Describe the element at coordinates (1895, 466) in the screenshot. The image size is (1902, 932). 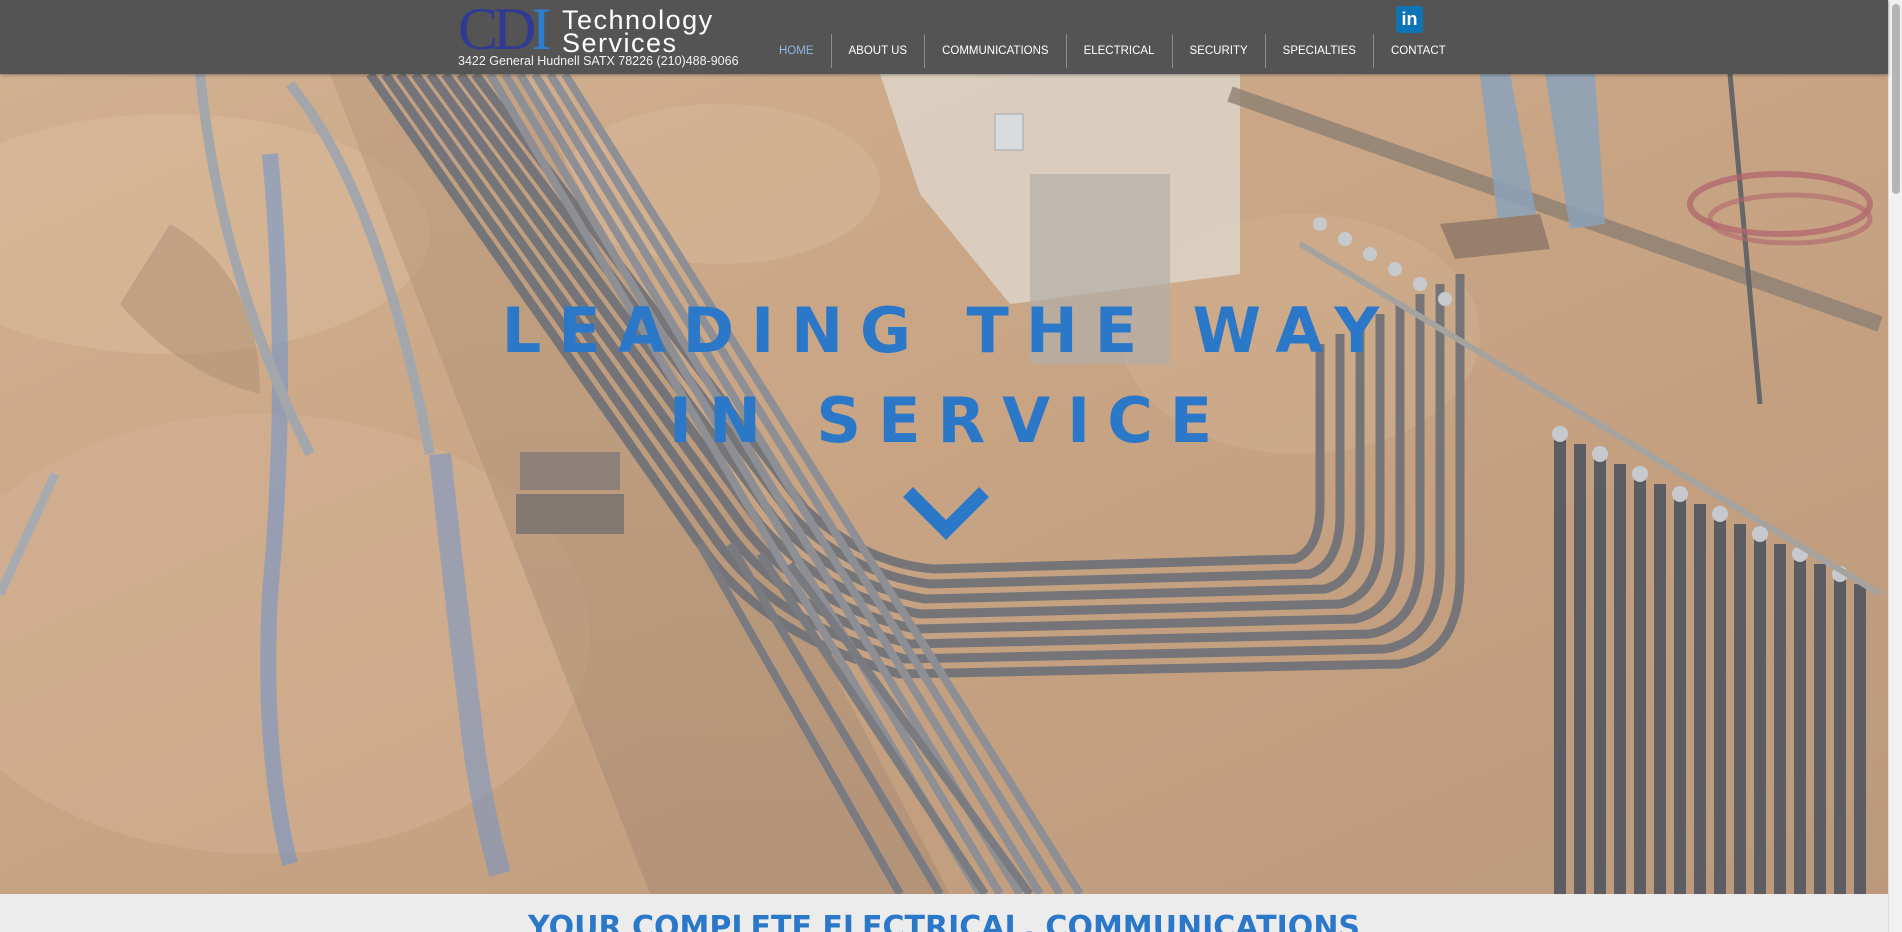
I see `page-scrollbar` at that location.